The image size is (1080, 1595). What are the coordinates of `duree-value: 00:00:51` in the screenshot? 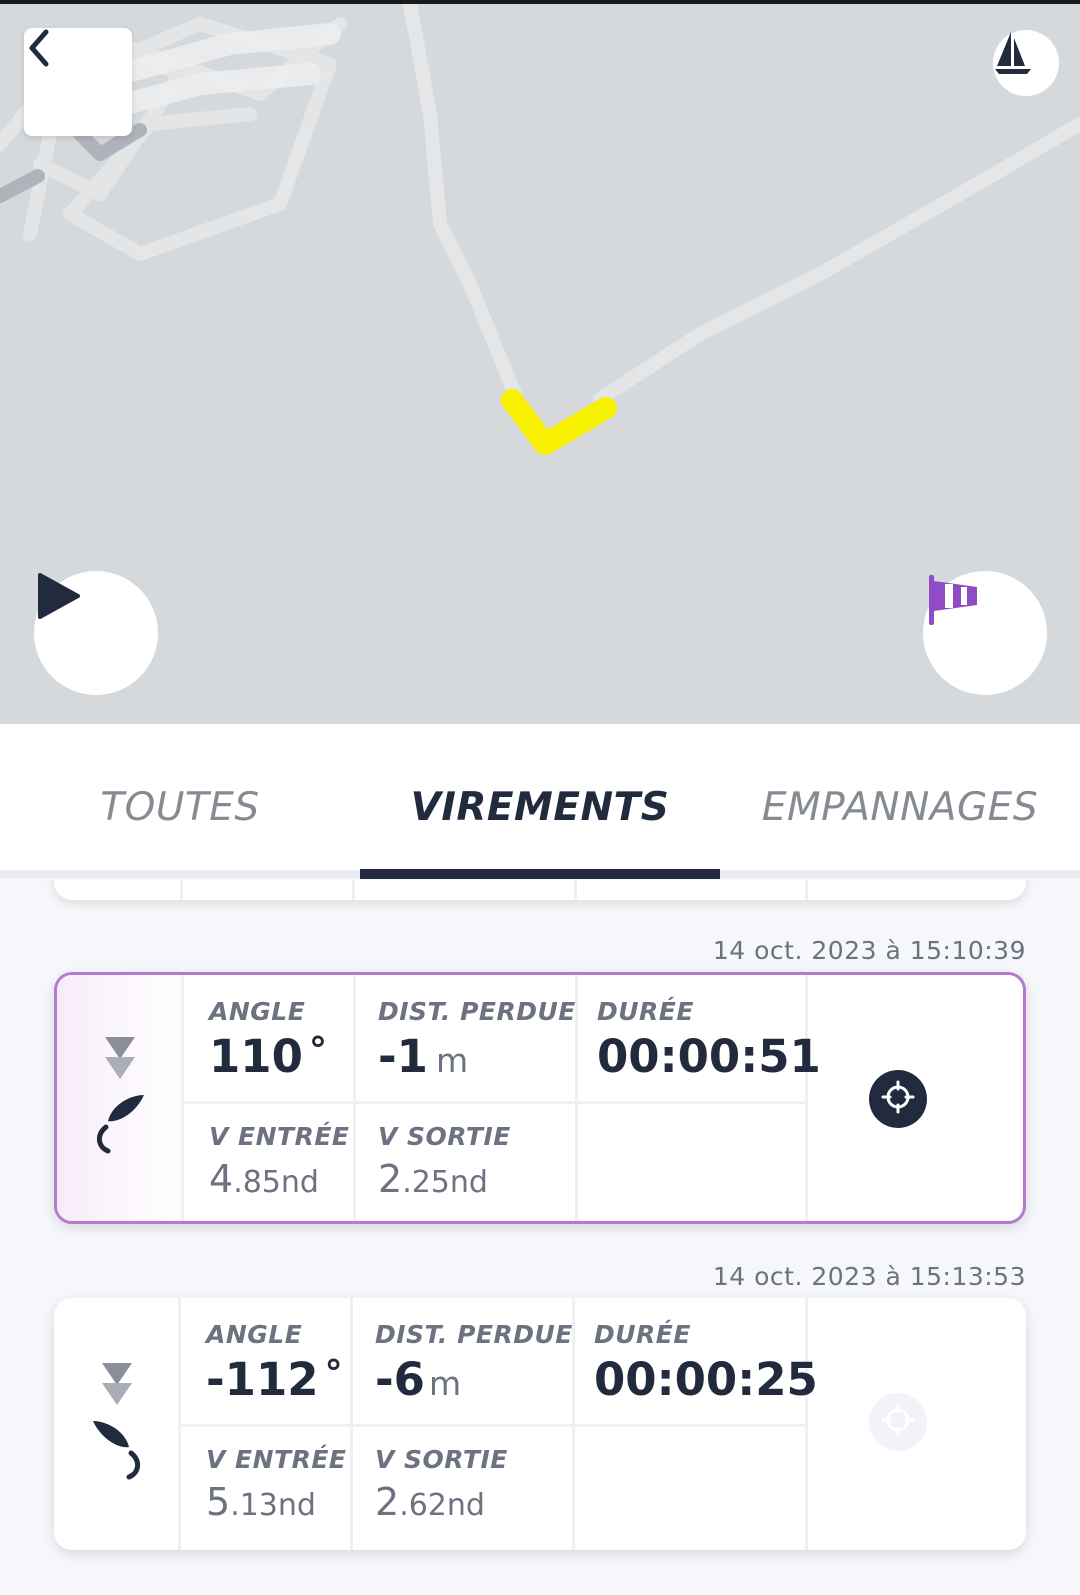 It's located at (709, 1056).